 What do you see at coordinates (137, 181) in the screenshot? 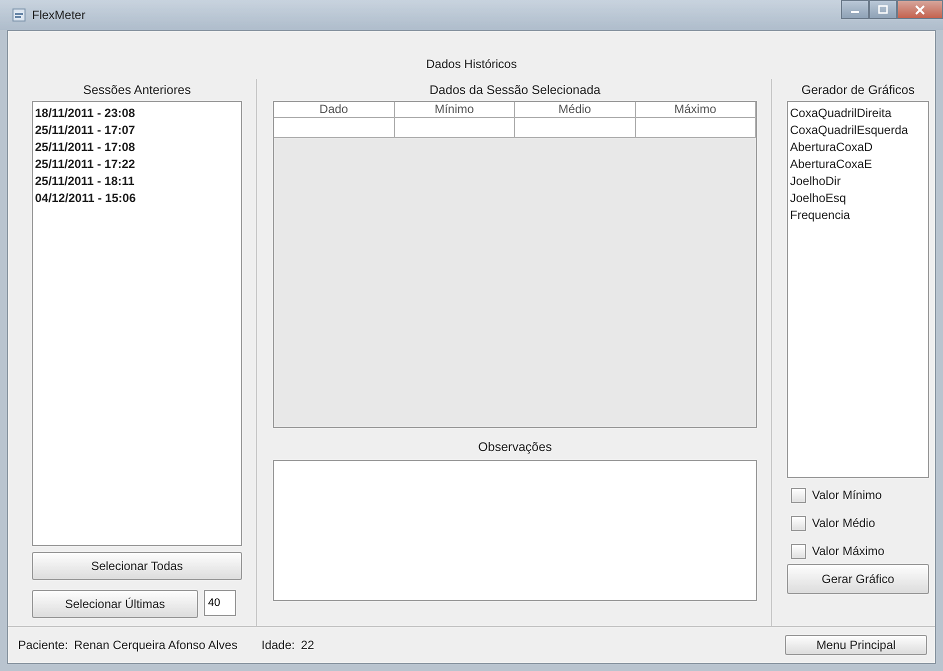
I see `session-item: 25/11/2011 - 18:11` at bounding box center [137, 181].